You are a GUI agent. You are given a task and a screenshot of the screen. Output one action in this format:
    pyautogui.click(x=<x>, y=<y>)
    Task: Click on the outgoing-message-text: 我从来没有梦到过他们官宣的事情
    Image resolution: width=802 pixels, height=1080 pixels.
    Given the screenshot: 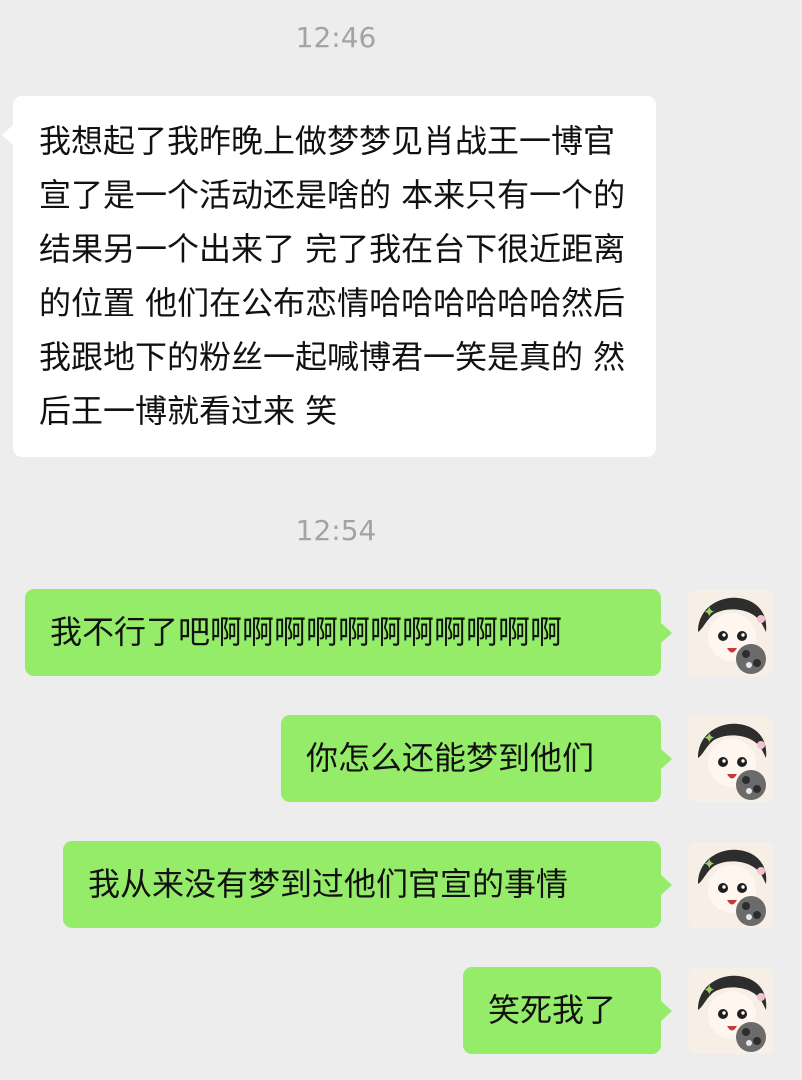 What is the action you would take?
    pyautogui.click(x=328, y=884)
    